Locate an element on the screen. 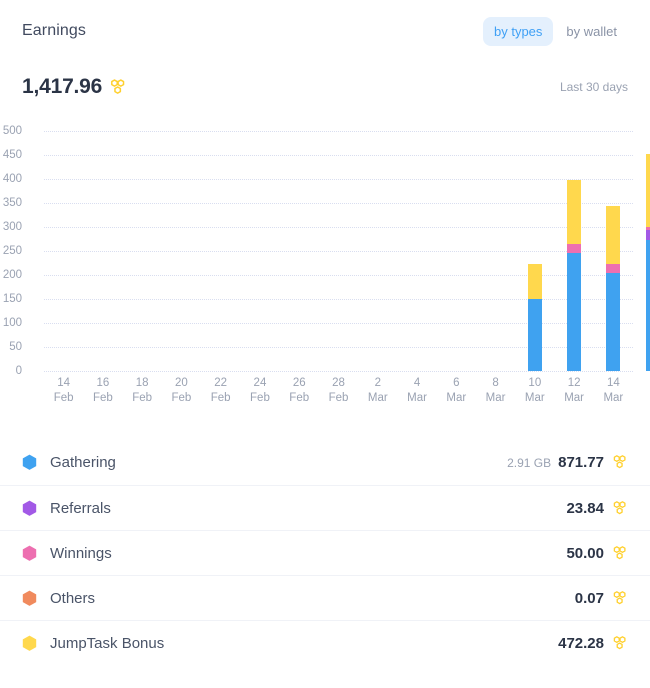 The height and width of the screenshot is (688, 650). legend-row: JumpTask Bonus 472.28 is located at coordinates (325, 642).